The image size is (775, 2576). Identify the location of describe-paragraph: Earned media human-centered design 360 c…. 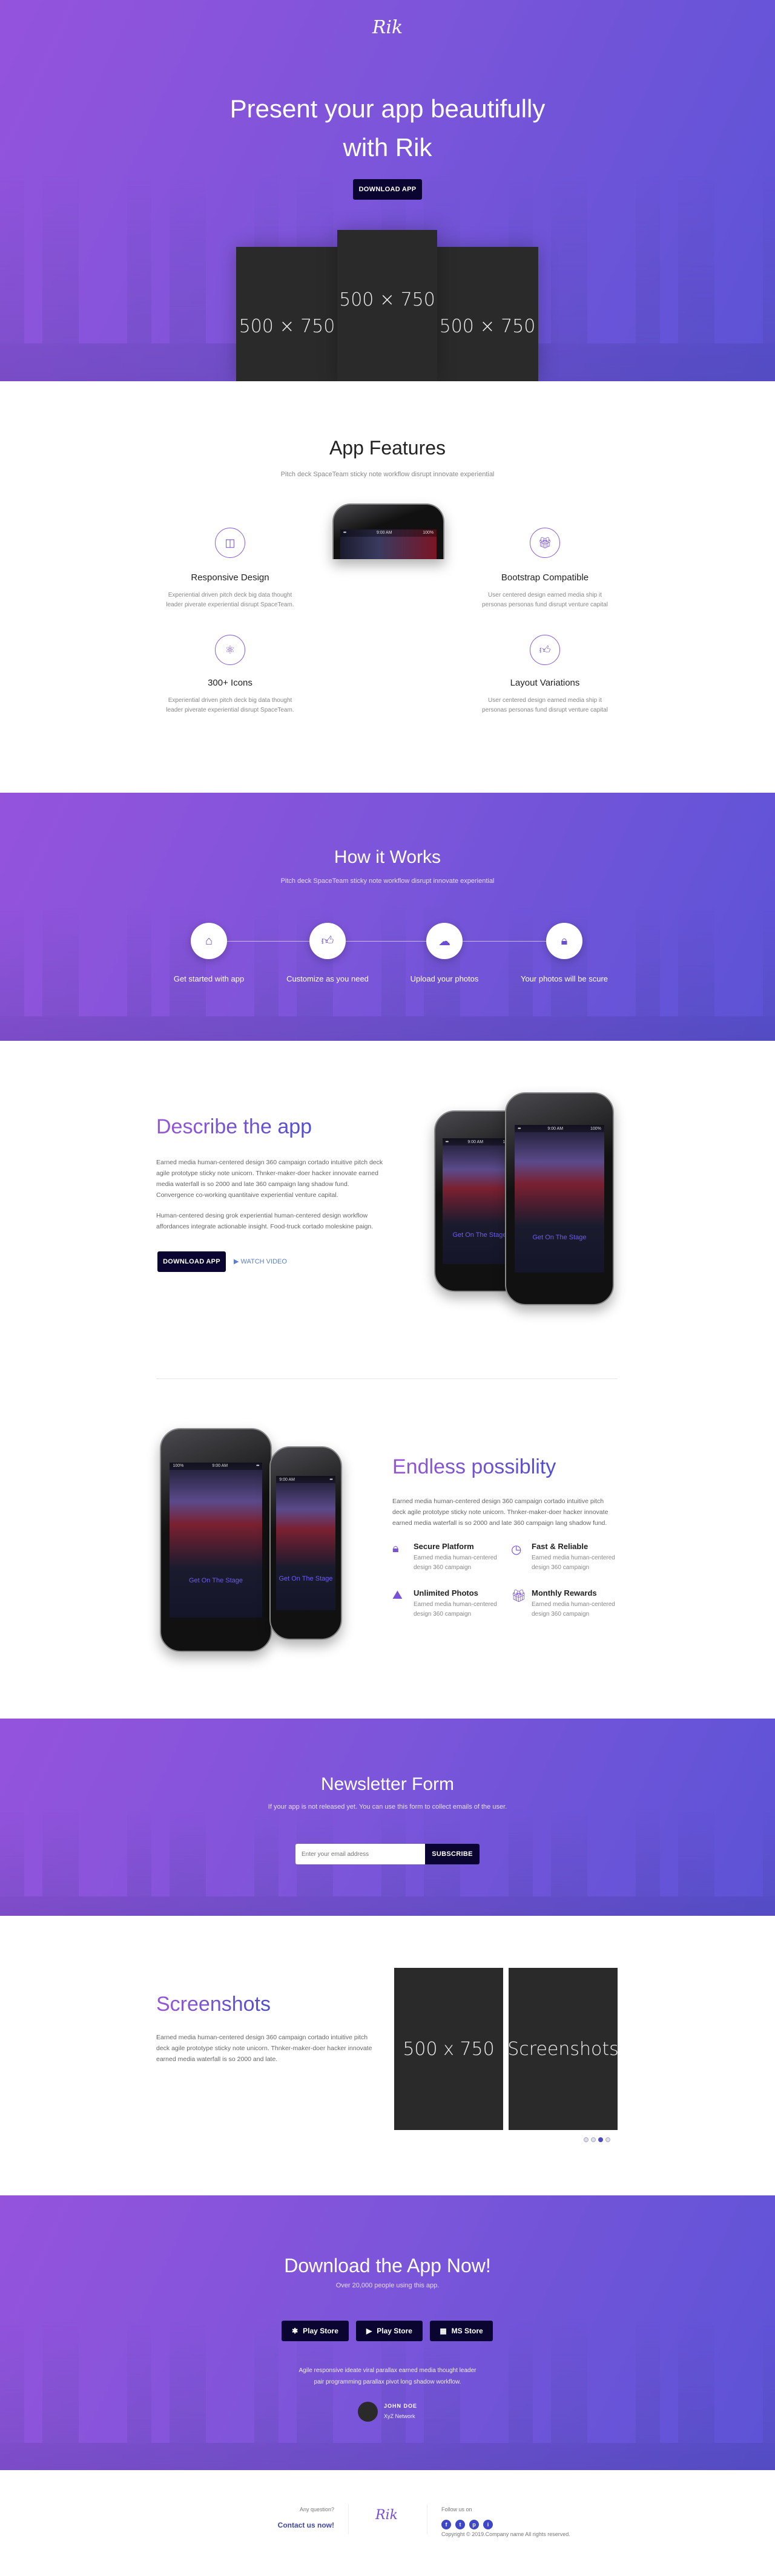
(269, 1179).